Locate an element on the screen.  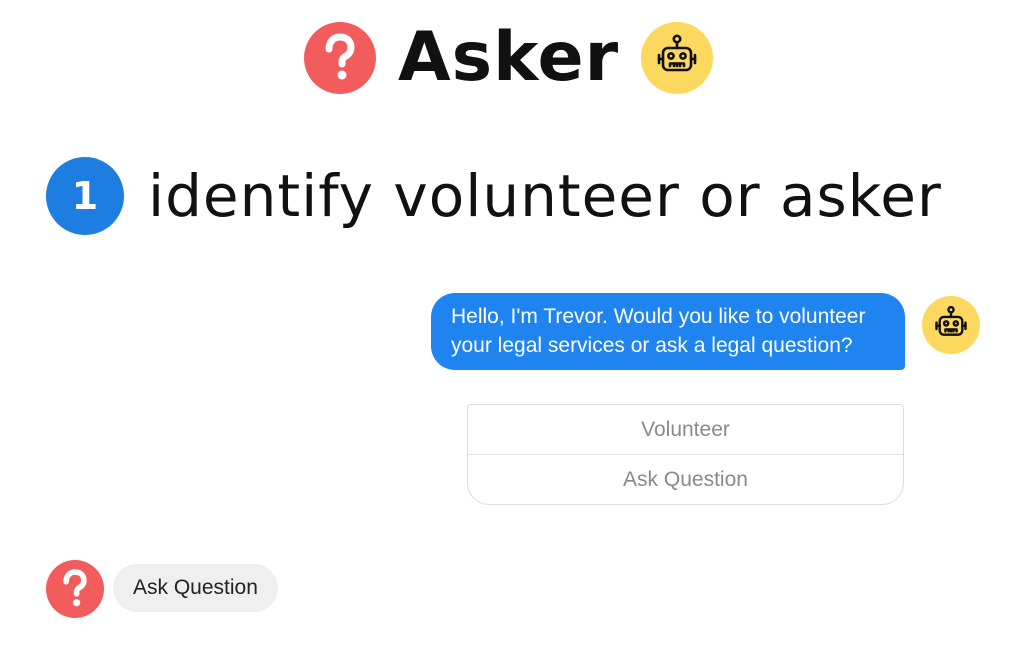
step-number-badge: 1 is located at coordinates (85, 196).